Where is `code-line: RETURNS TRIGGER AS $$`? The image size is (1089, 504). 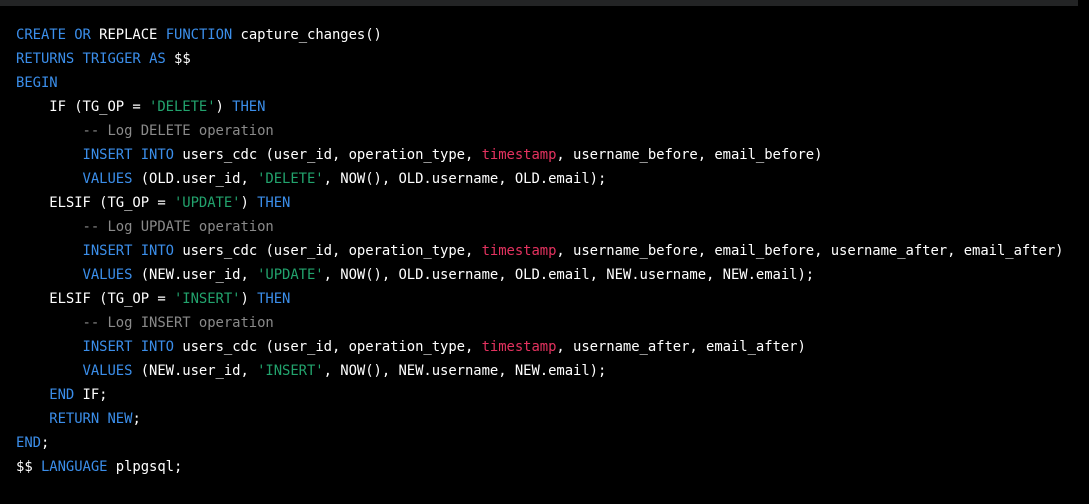 code-line: RETURNS TRIGGER AS $$ is located at coordinates (540, 59).